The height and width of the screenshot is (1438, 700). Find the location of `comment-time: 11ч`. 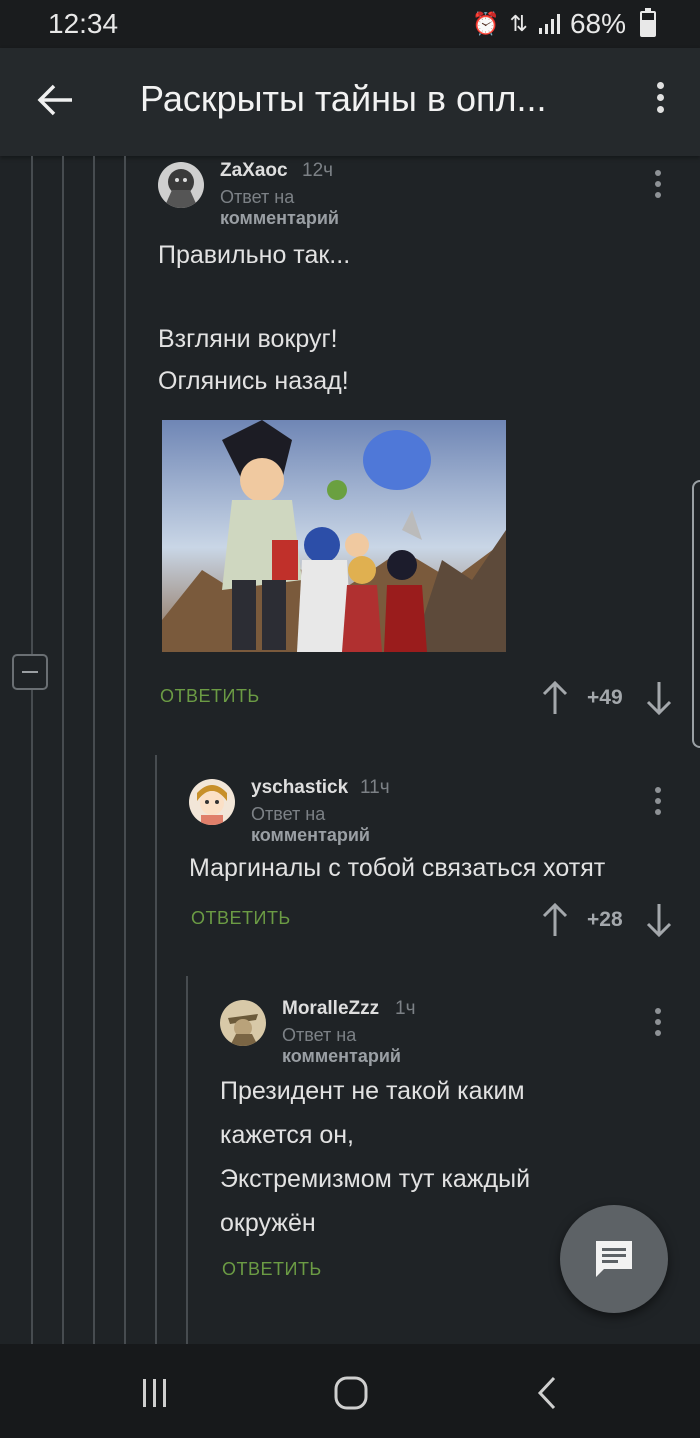

comment-time: 11ч is located at coordinates (375, 787).